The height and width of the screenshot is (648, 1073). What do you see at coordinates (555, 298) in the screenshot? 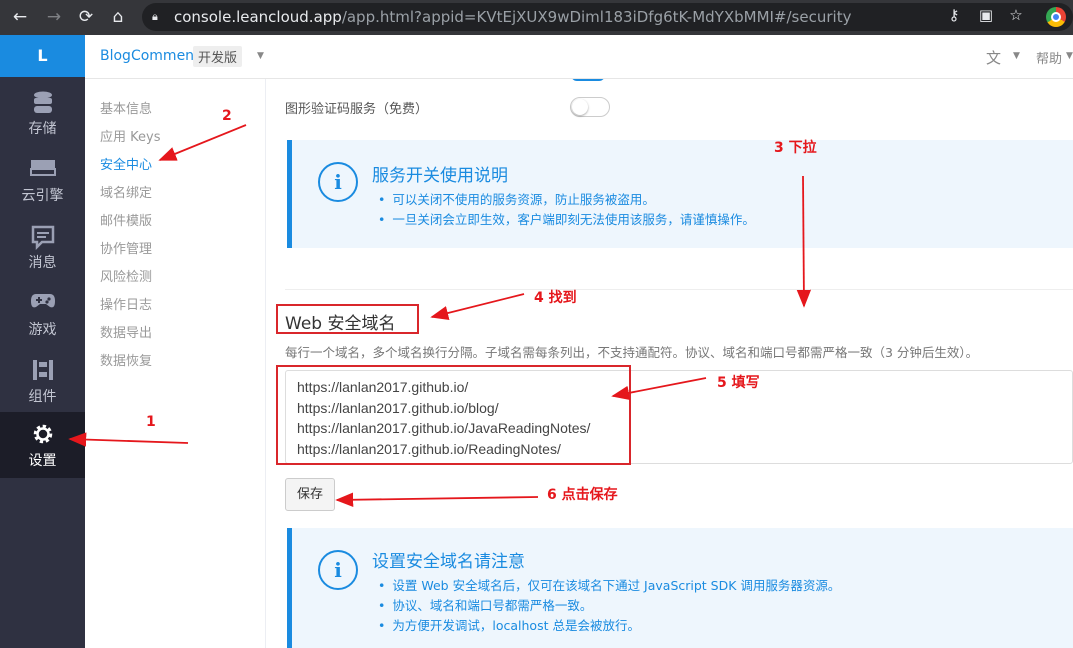
I see `annotation-label: 4 找到` at bounding box center [555, 298].